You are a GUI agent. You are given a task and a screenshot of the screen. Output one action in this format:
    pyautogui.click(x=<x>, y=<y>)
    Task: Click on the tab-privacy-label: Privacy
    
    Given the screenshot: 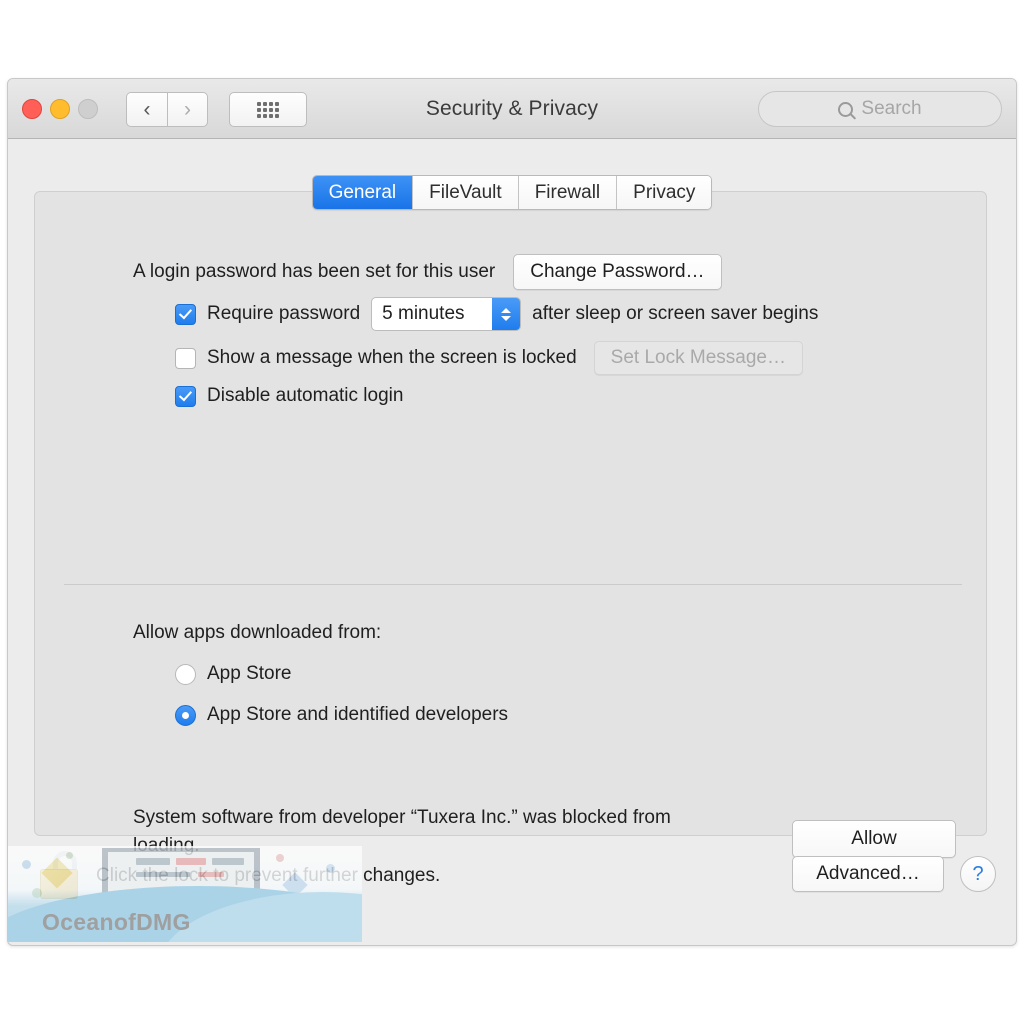 What is the action you would take?
    pyautogui.click(x=664, y=192)
    